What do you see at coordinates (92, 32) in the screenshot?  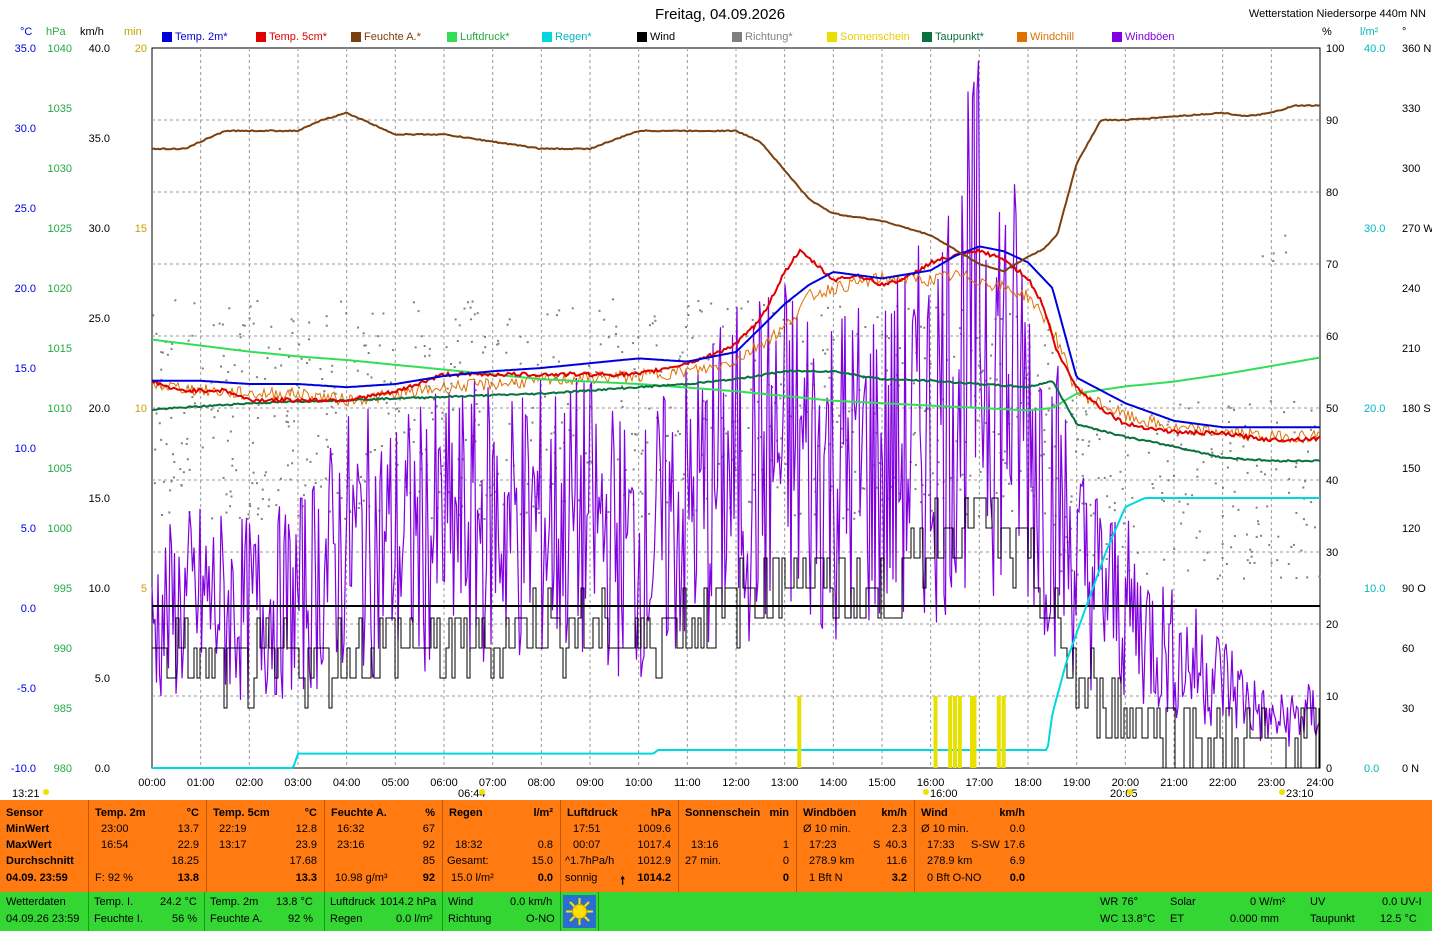 I see `axis-unit-kmh: km/h` at bounding box center [92, 32].